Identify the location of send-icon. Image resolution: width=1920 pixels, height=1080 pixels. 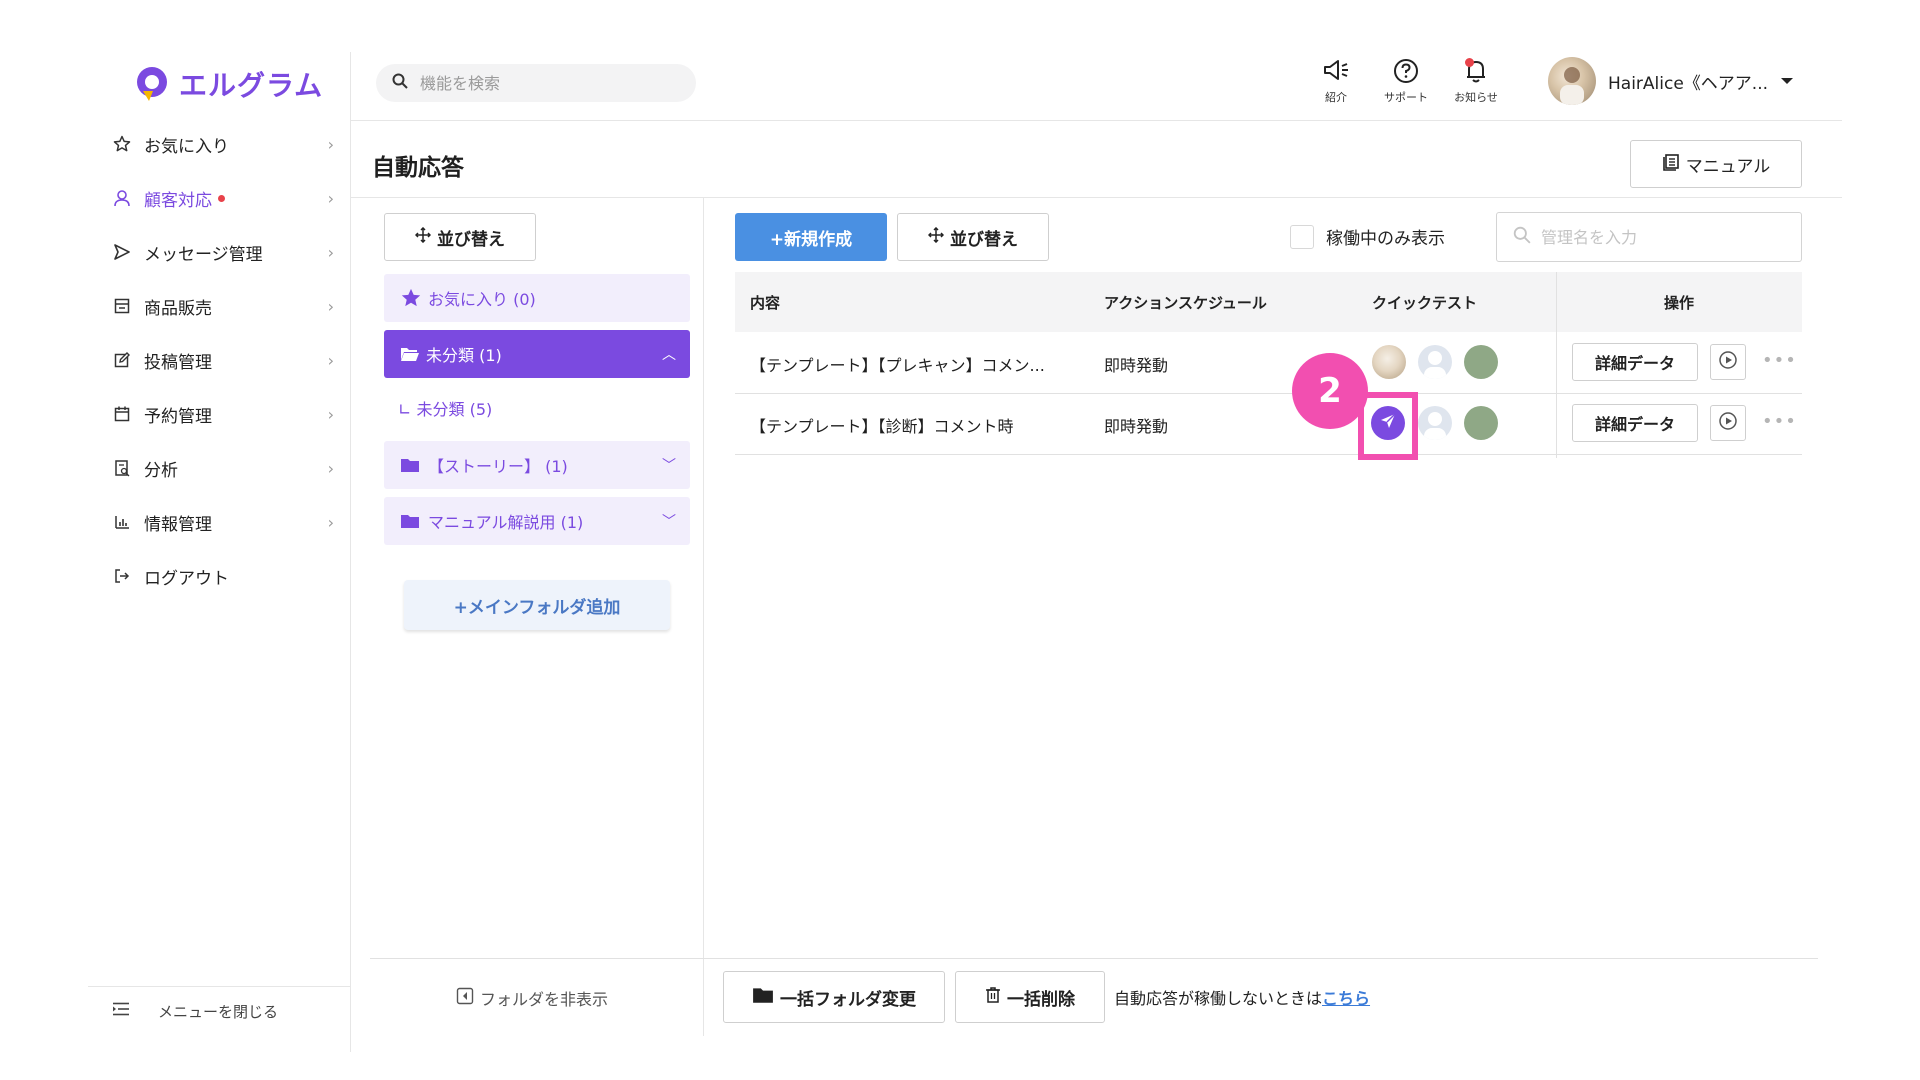
(122, 252).